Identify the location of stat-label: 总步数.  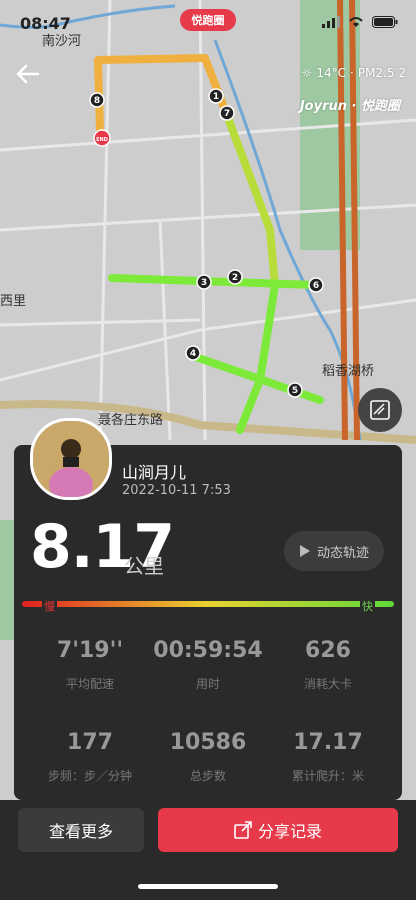
(207, 776).